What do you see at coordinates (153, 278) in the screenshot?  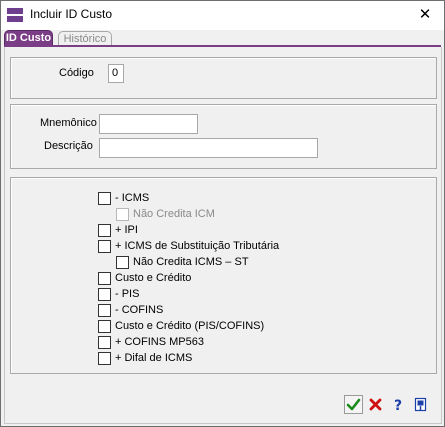 I see `checkbox-label: Custo e Crédito` at bounding box center [153, 278].